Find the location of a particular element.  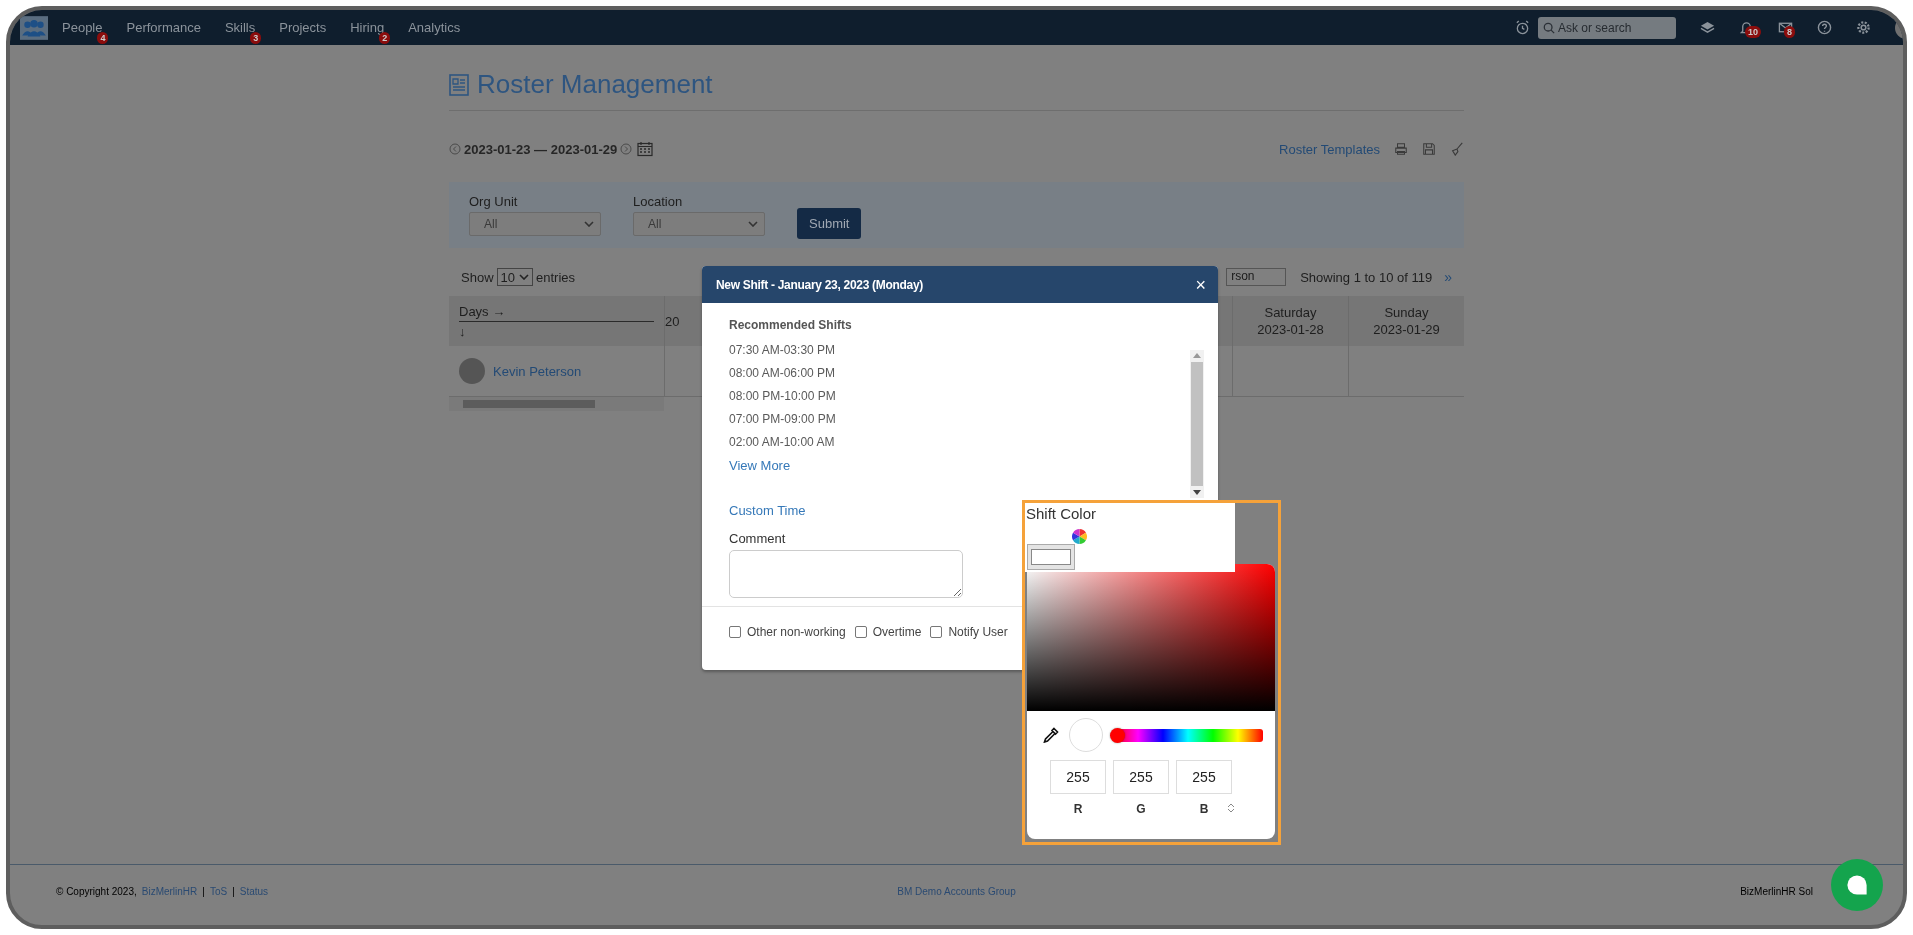

column-header: Saturday 2023-01-28 is located at coordinates (1290, 321).